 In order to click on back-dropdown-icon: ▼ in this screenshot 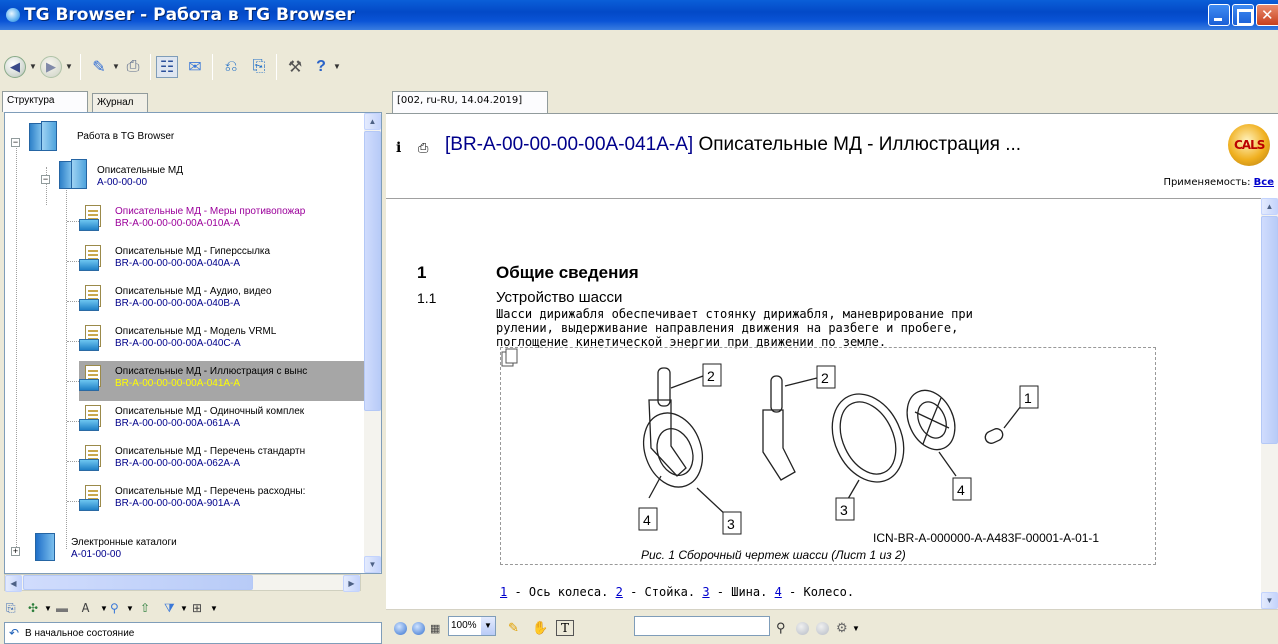, I will do `click(33, 66)`.